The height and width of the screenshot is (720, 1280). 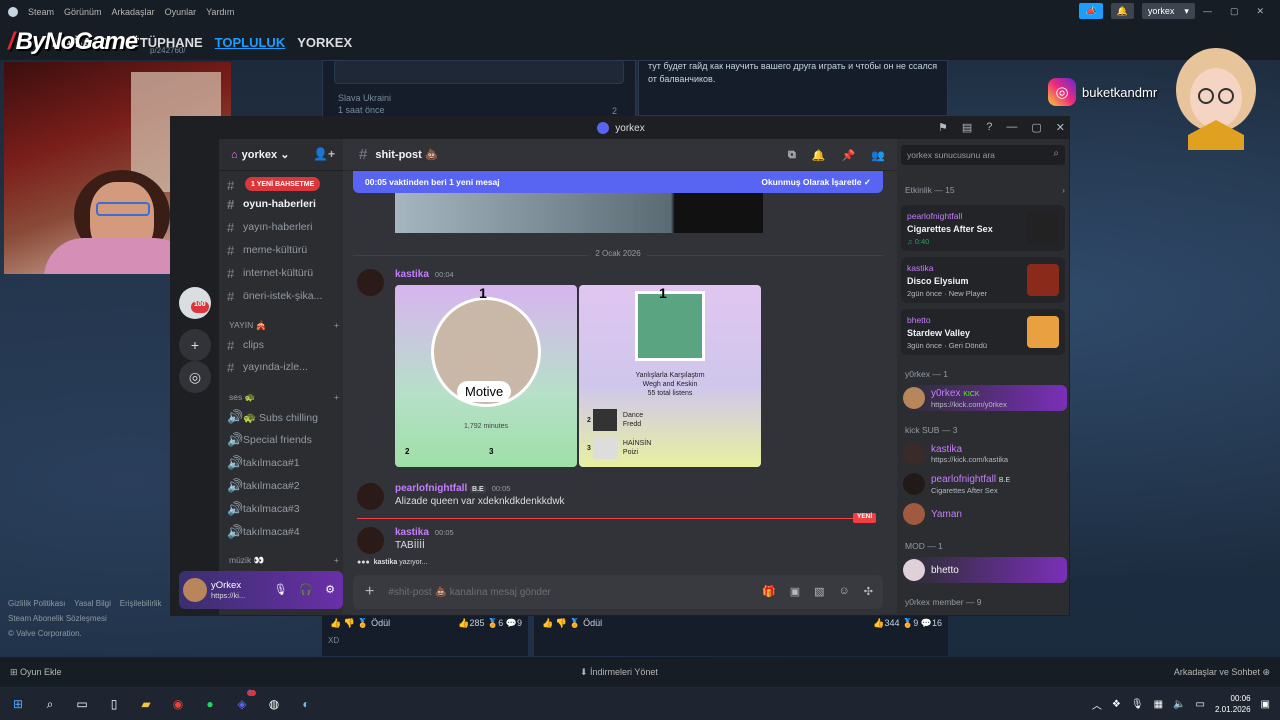 What do you see at coordinates (324, 42) in the screenshot?
I see `nav-profile: YORKEX` at bounding box center [324, 42].